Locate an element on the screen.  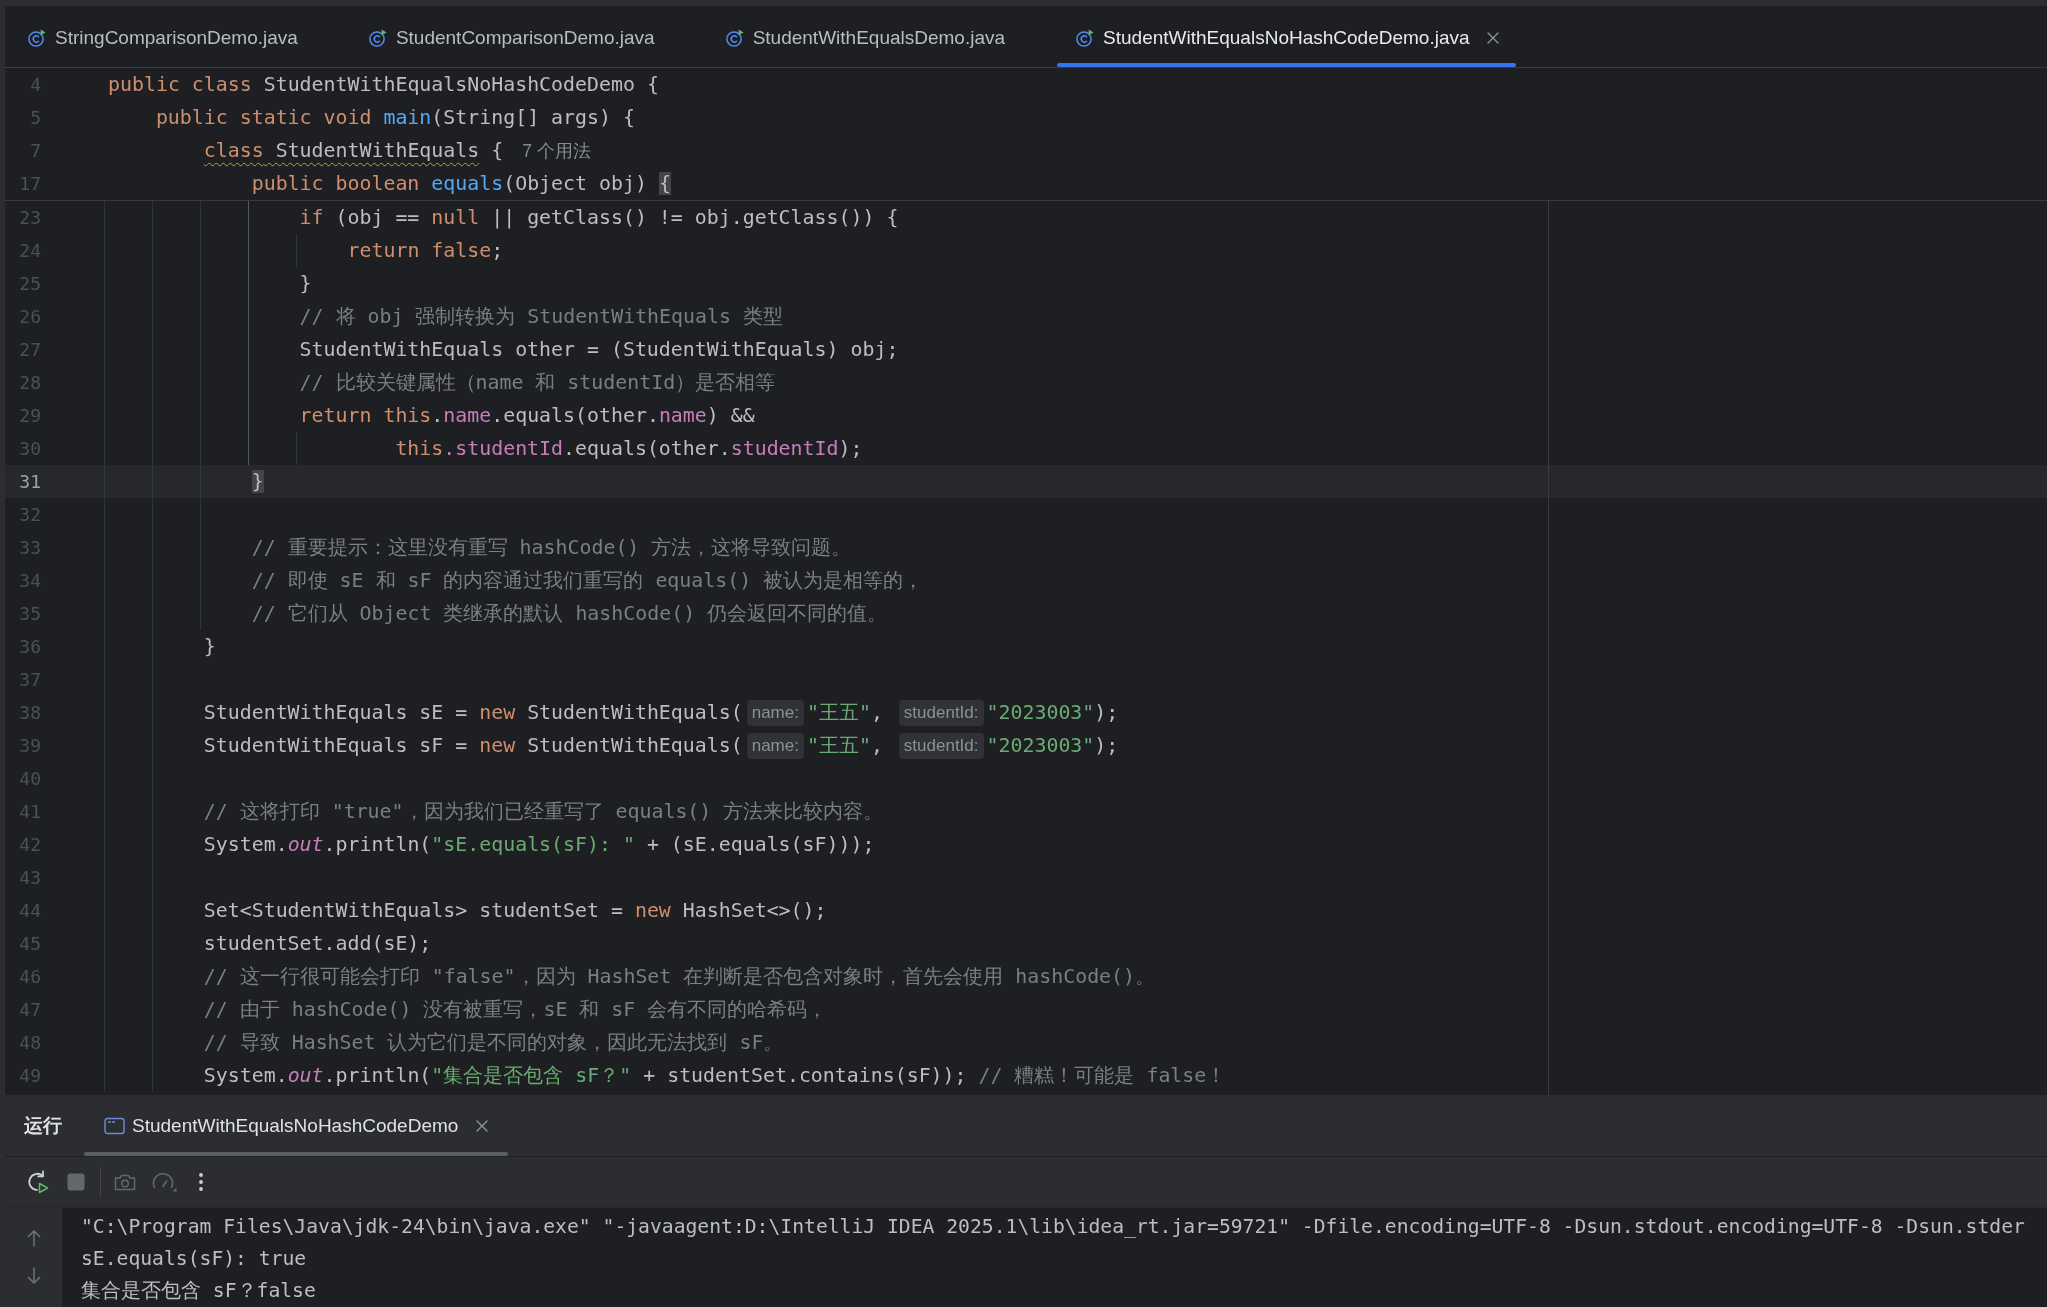
rerun-icon is located at coordinates (37, 1182).